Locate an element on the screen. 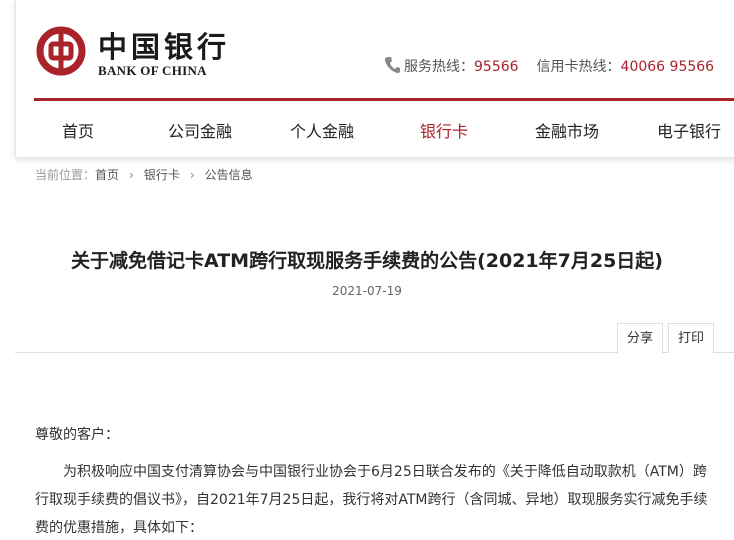 The height and width of the screenshot is (540, 734). phone-icon is located at coordinates (392, 65).